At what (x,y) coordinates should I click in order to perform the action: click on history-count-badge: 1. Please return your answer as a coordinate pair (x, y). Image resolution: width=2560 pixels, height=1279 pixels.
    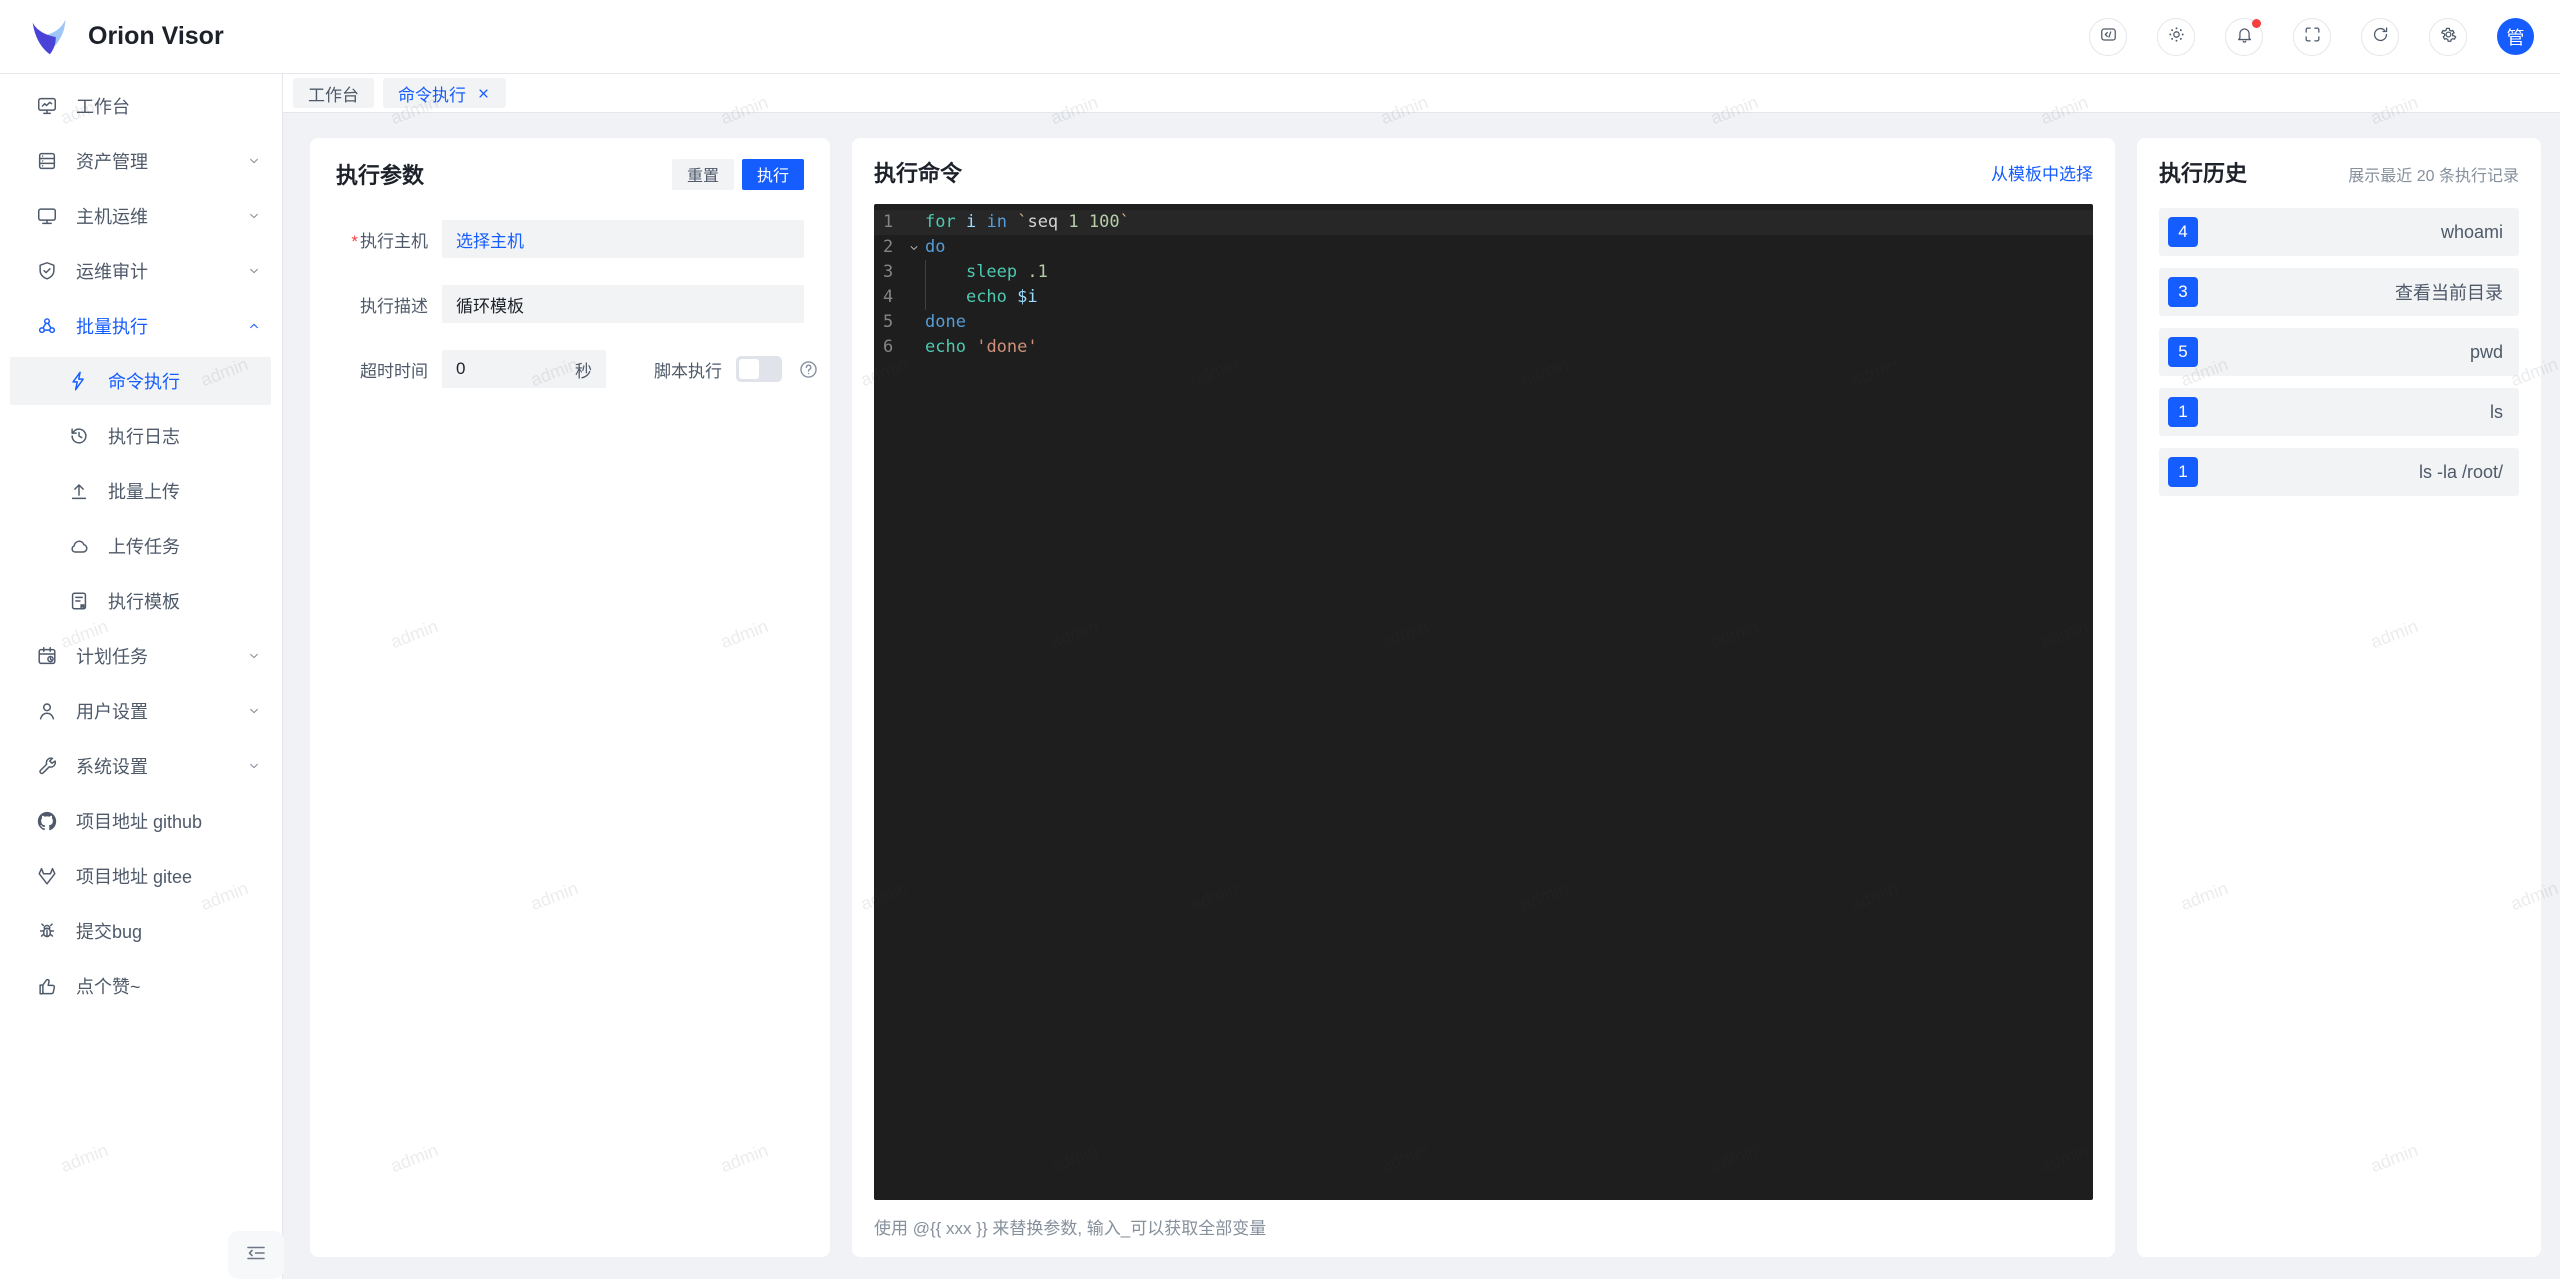
    Looking at the image, I should click on (2183, 472).